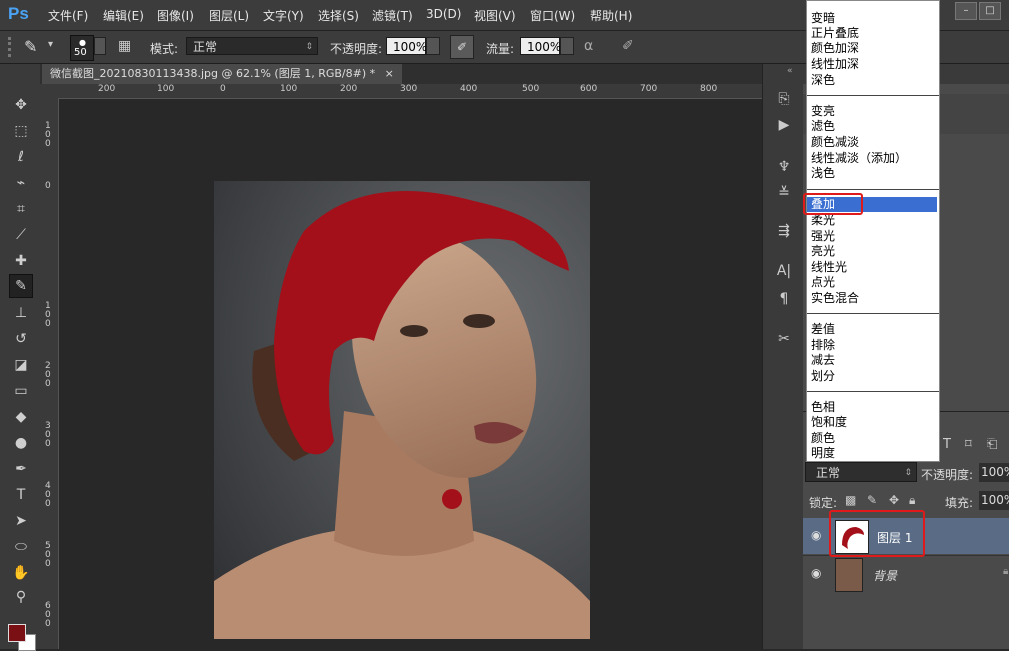  I want to click on blend-divide: 划分, so click(823, 376).